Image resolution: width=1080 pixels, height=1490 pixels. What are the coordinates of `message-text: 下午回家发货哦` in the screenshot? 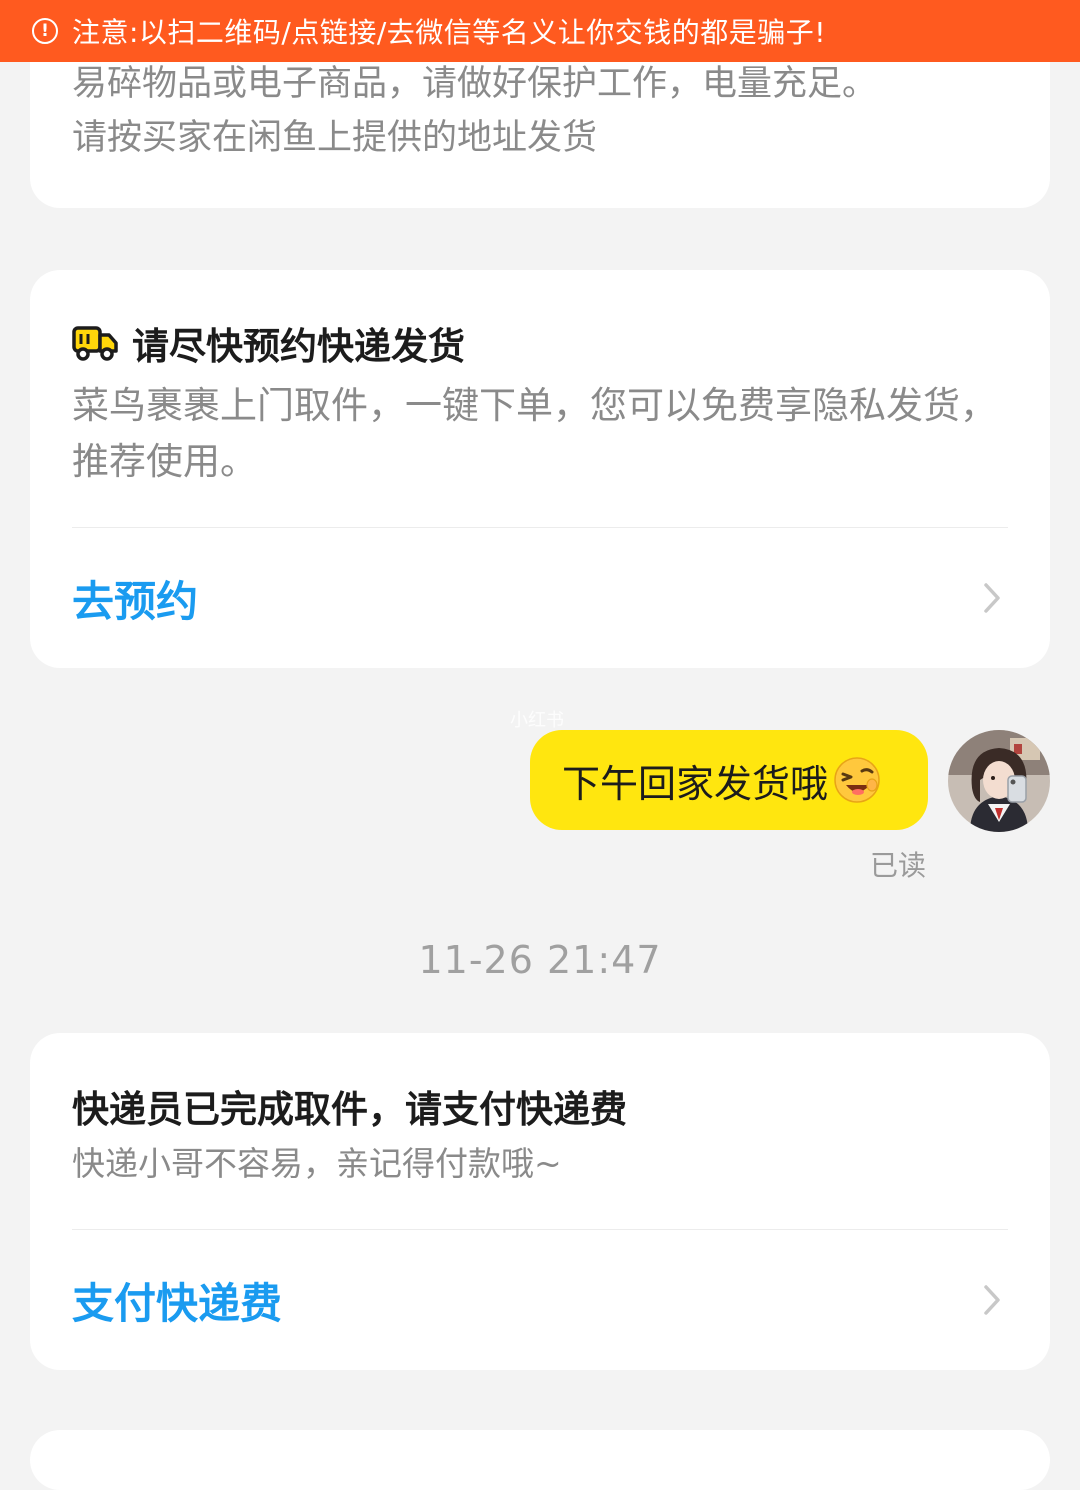 It's located at (695, 783).